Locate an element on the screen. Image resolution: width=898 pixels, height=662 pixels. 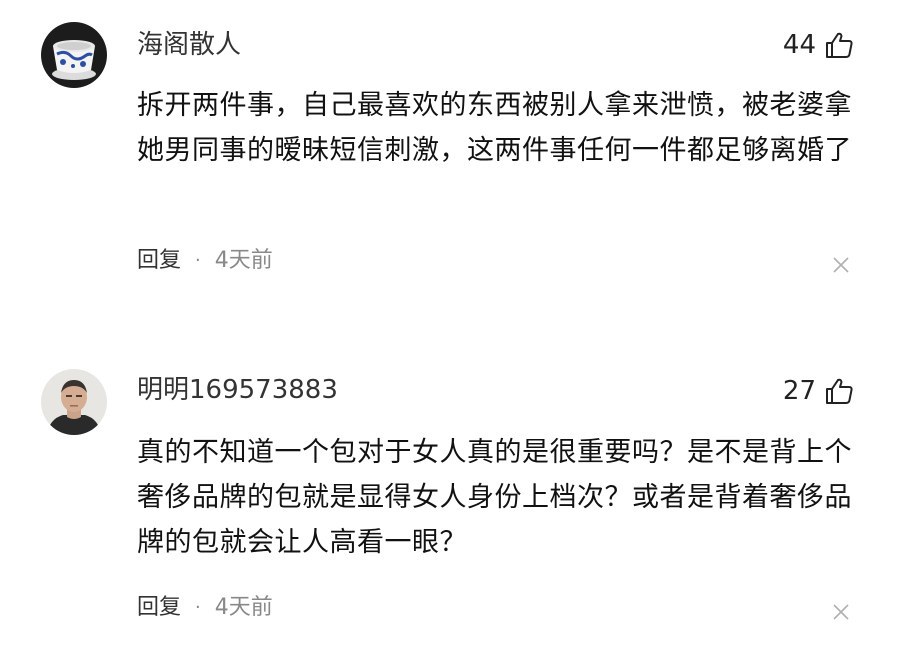
comment-username: 明明169573883 is located at coordinates (237, 390).